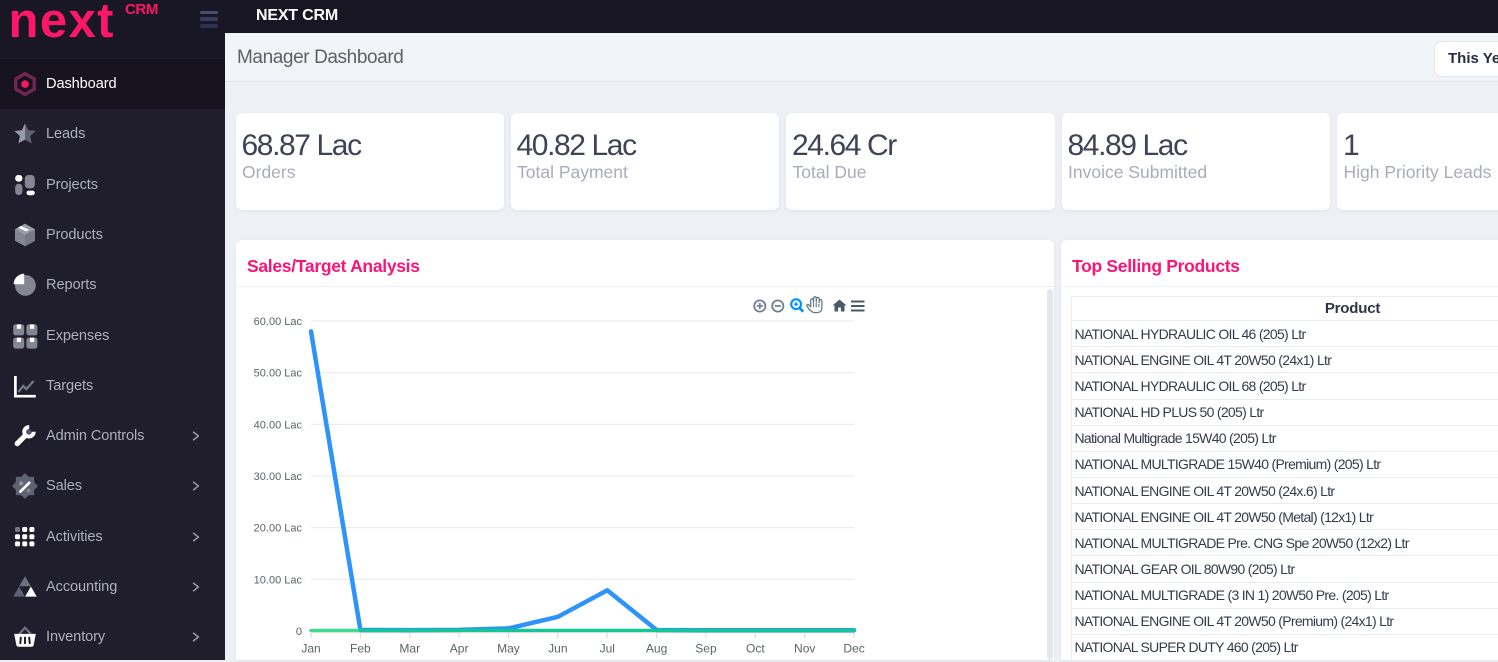  Describe the element at coordinates (409, 649) in the screenshot. I see `svg-text: Mar` at that location.